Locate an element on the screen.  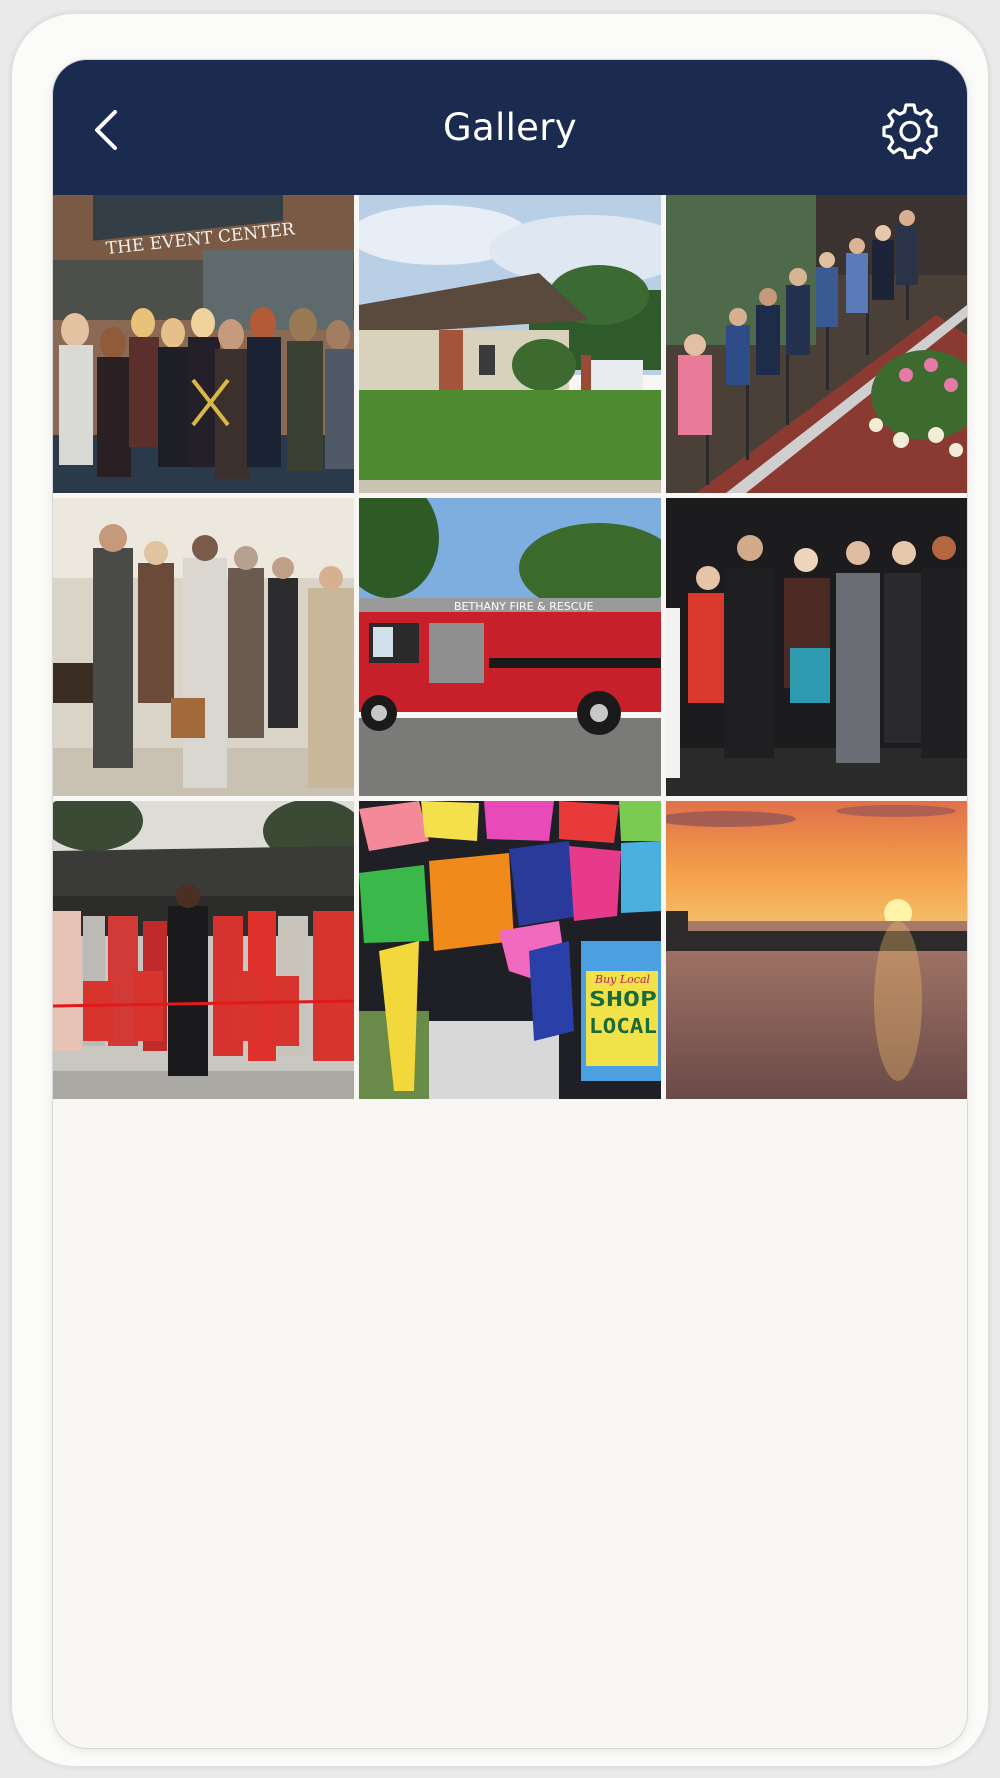
back-button is located at coordinates (109, 130).